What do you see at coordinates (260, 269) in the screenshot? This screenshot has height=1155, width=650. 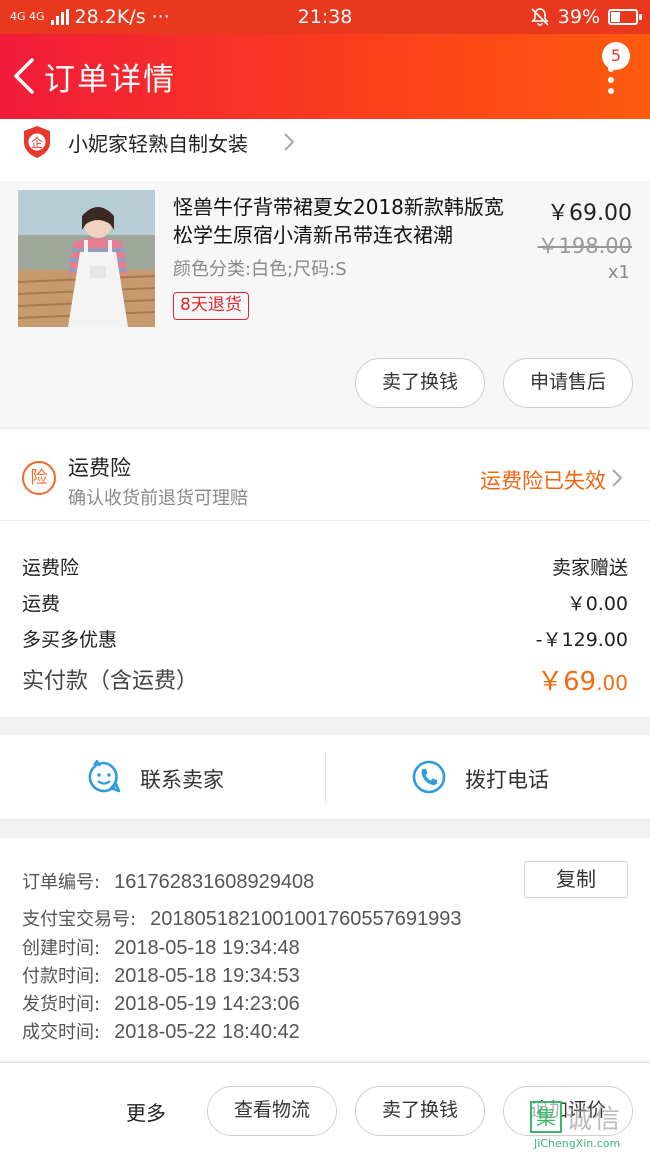 I see `product-spec: 颜色分类:白色;尺码:S` at bounding box center [260, 269].